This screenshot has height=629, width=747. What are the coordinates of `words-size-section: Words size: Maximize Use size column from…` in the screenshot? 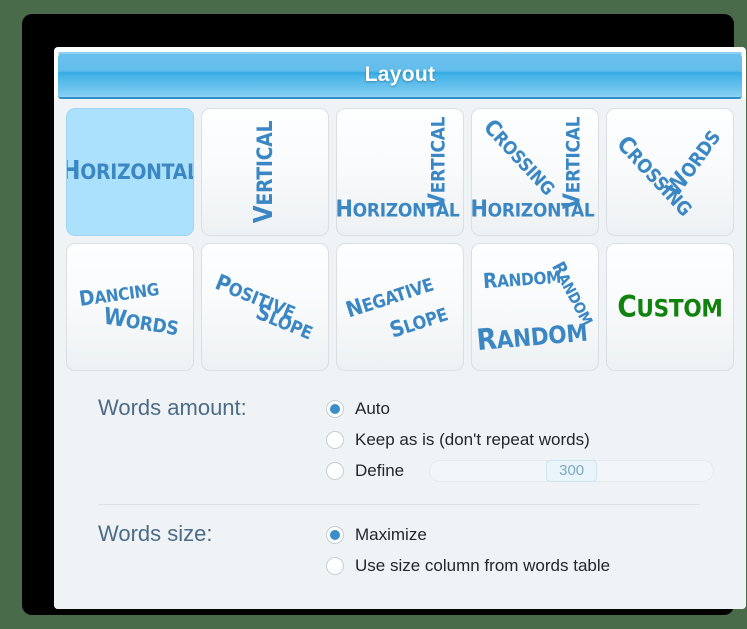 It's located at (400, 550).